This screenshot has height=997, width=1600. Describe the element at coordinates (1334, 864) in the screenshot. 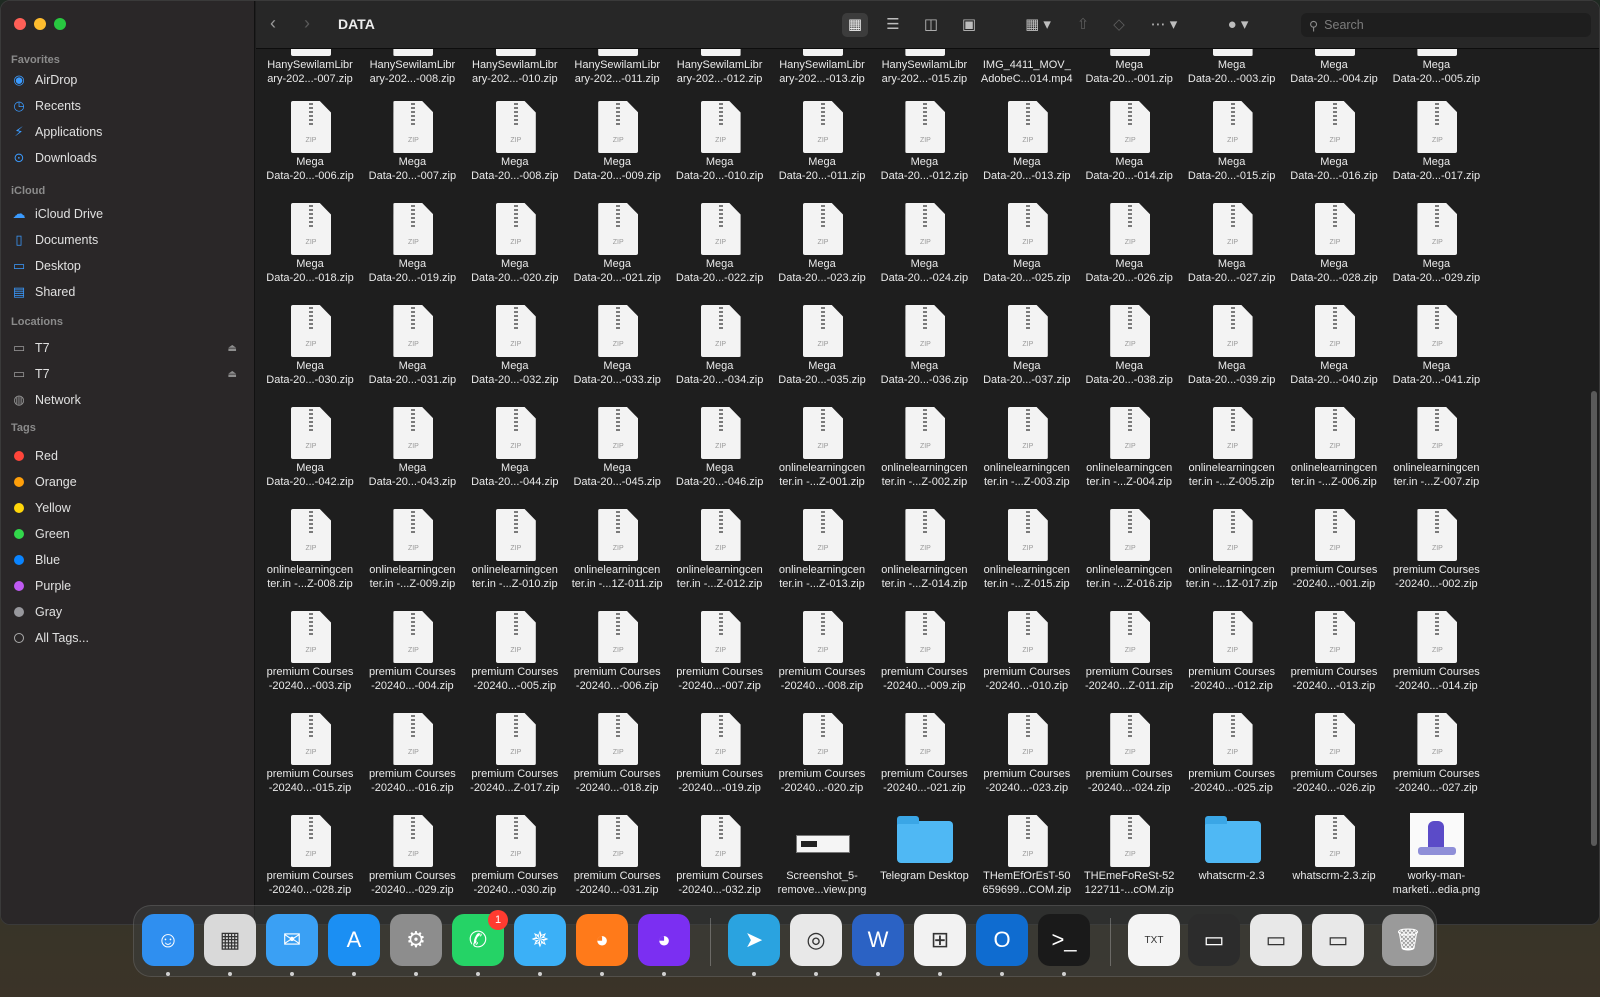

I see `file-item: whatscrm-2.3.zip` at that location.